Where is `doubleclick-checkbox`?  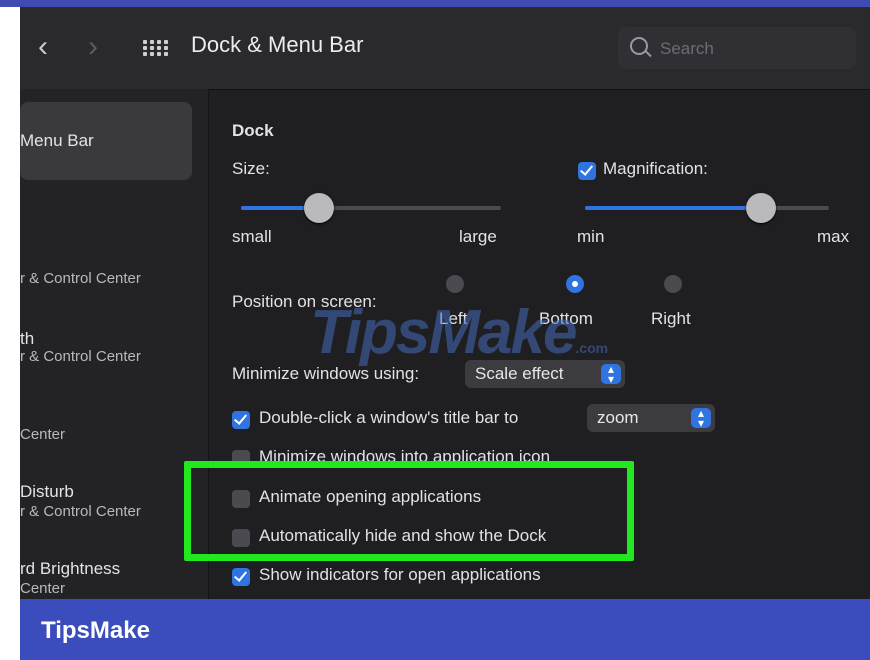 doubleclick-checkbox is located at coordinates (241, 420).